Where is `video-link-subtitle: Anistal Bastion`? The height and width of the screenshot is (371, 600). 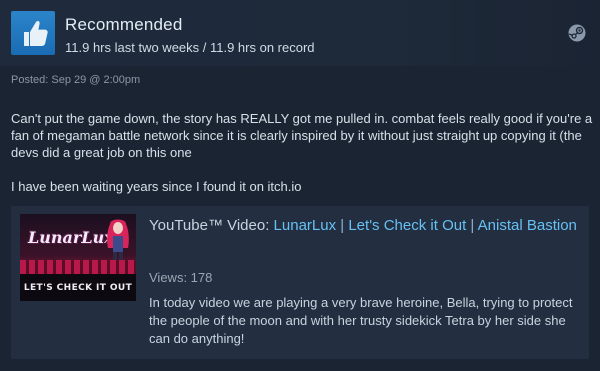
video-link-subtitle: Anistal Bastion is located at coordinates (527, 225).